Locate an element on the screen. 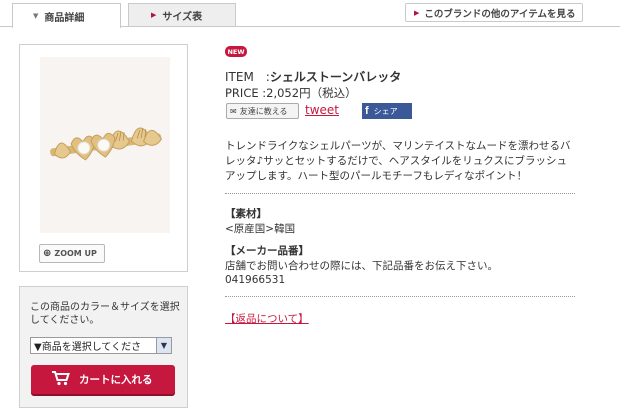 Image resolution: width=620 pixels, height=413 pixels. tab-label: サイズ表 is located at coordinates (182, 17).